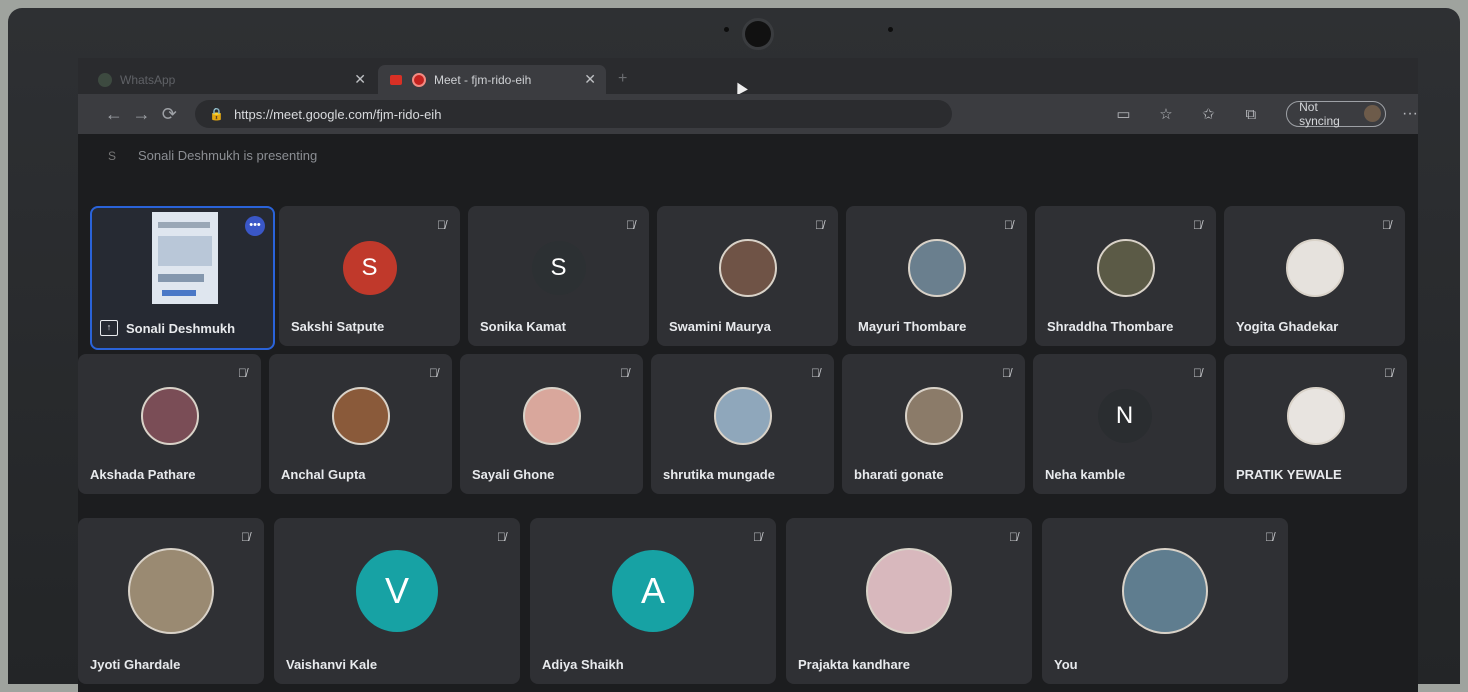  I want to click on participant-name: Shraddha Thombare, so click(1110, 326).